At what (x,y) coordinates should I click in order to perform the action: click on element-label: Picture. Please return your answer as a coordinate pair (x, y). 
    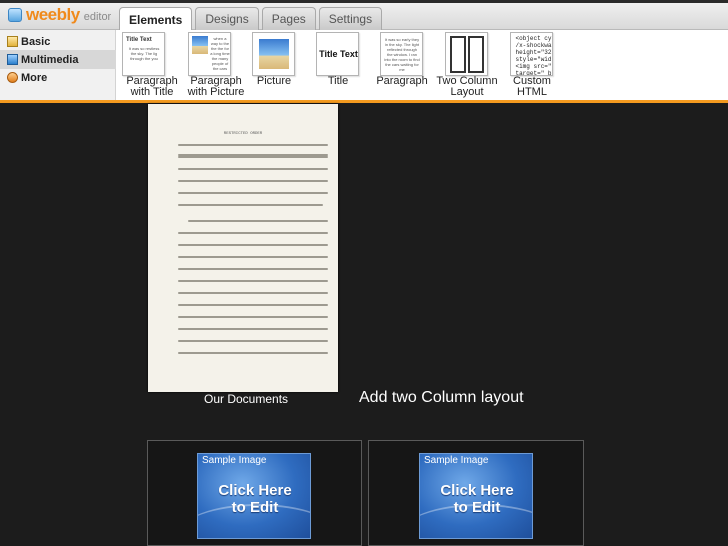
    Looking at the image, I should click on (274, 81).